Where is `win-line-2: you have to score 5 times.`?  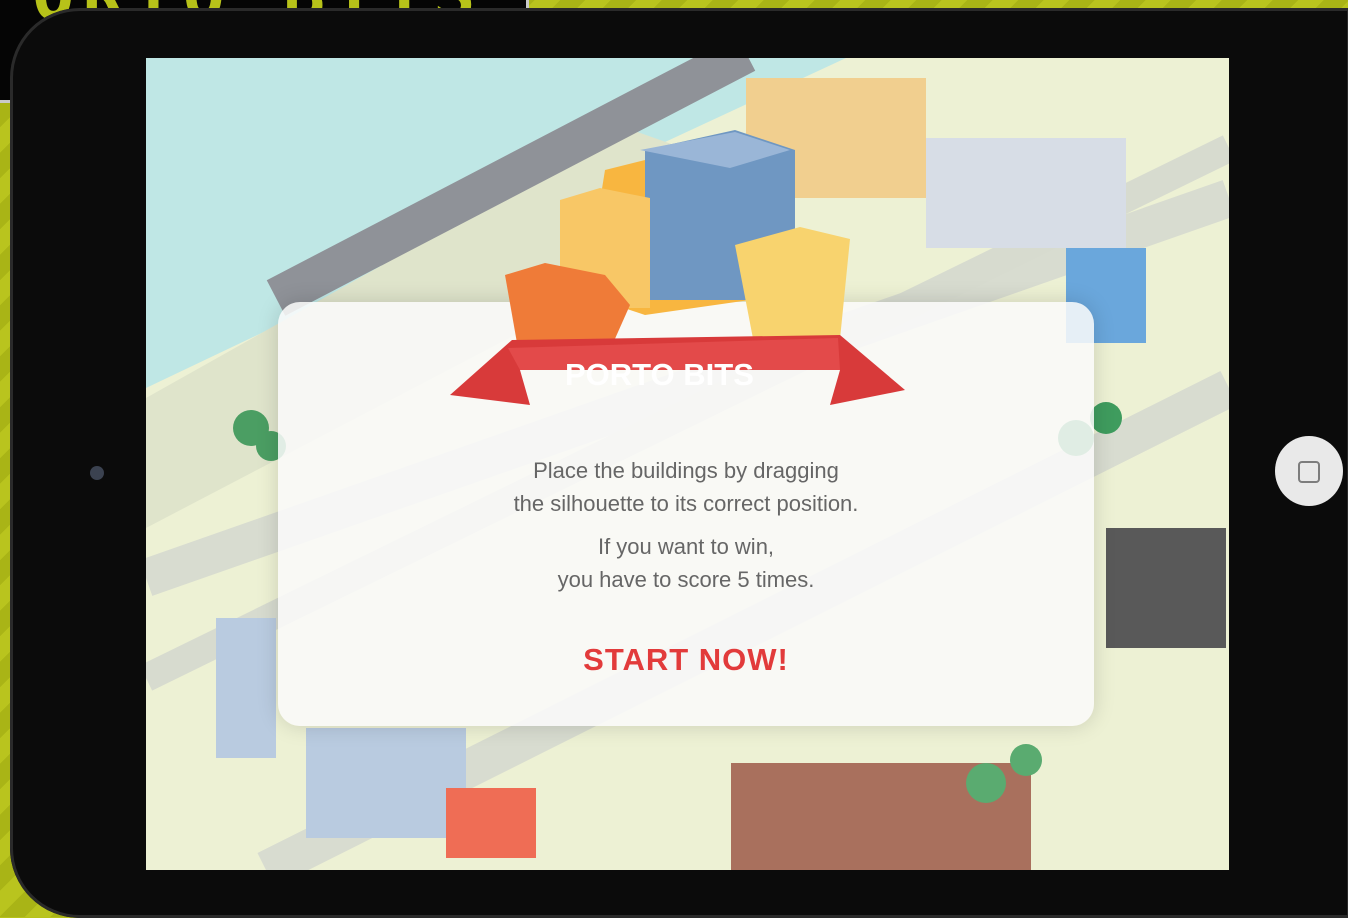
win-line-2: you have to score 5 times. is located at coordinates (686, 579).